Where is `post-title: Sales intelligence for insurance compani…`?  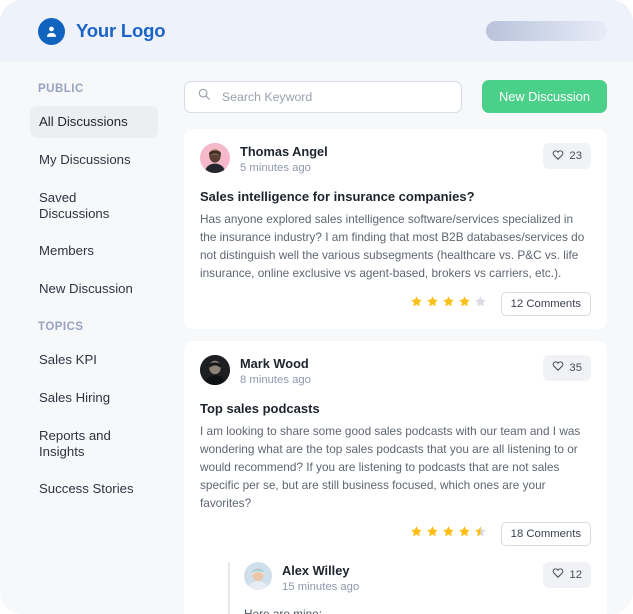
post-title: Sales intelligence for insurance compani… is located at coordinates (337, 197).